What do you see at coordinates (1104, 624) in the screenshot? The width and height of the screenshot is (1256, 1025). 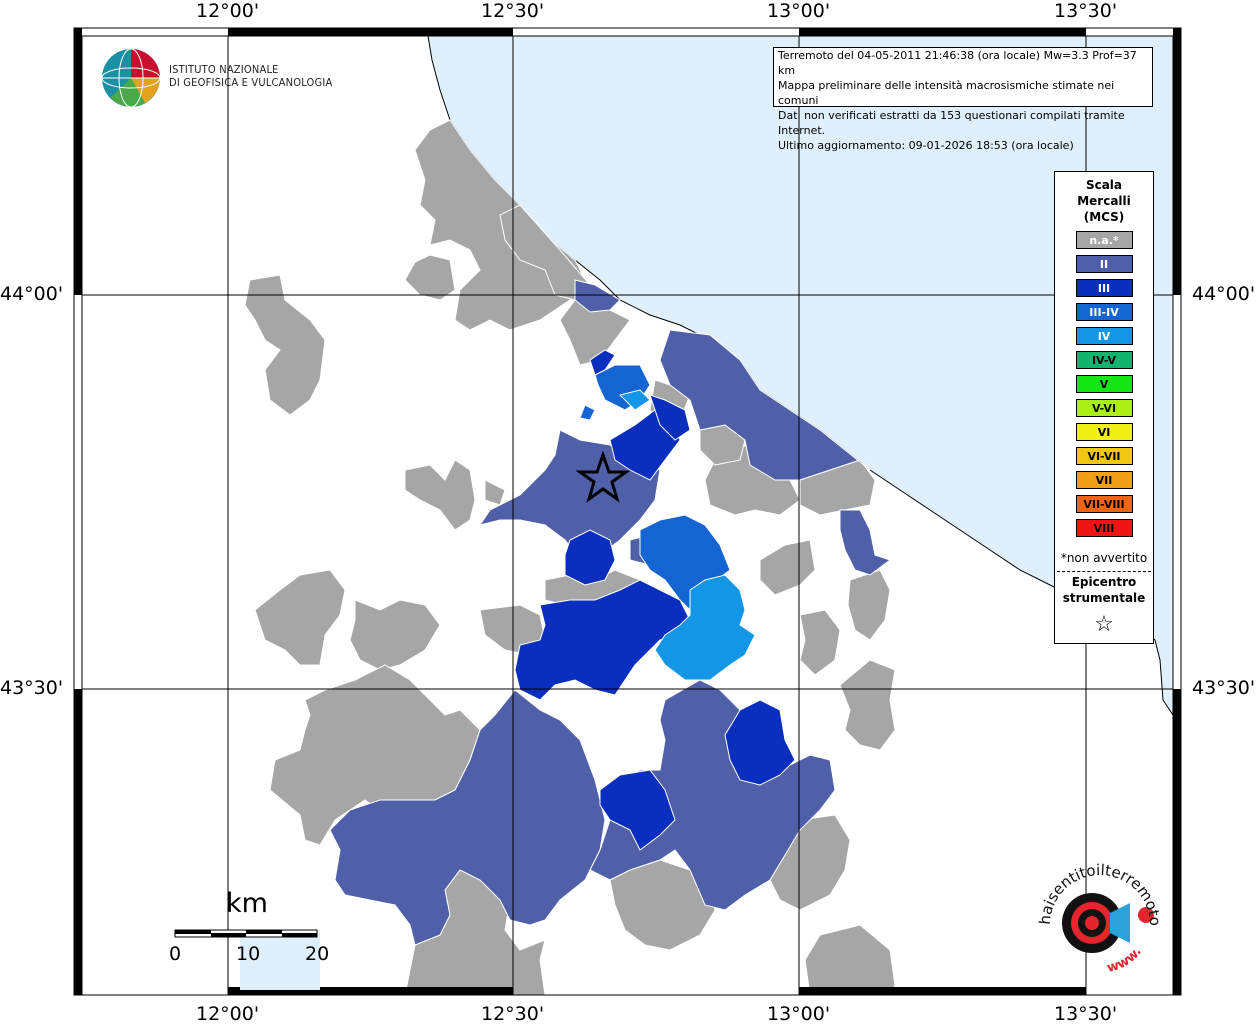 I see `legend-star-icon: ☆` at bounding box center [1104, 624].